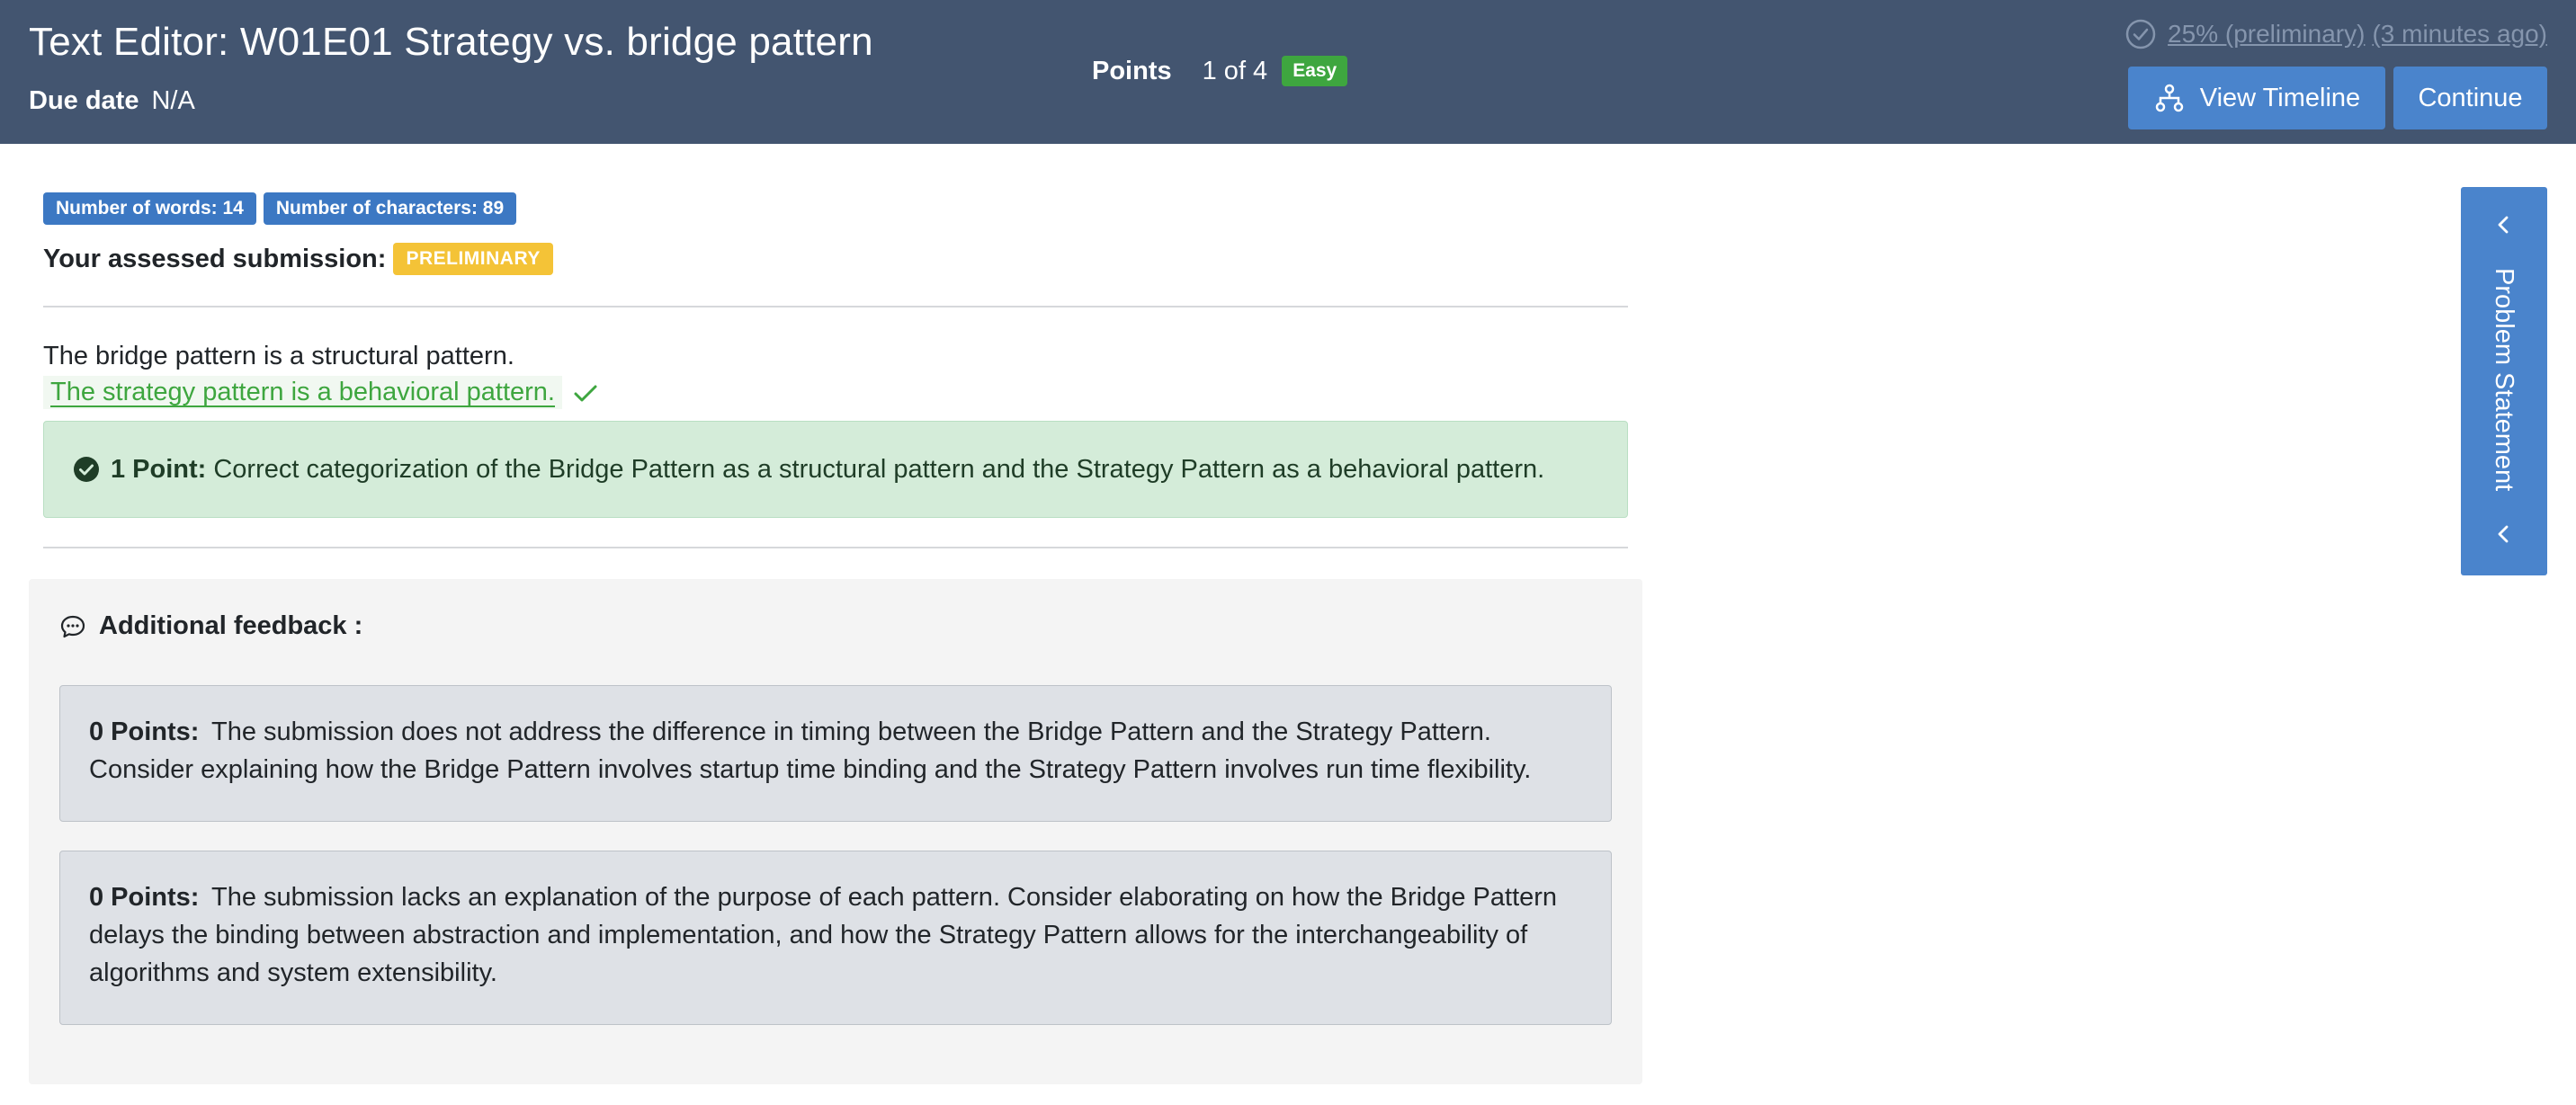 The width and height of the screenshot is (2576, 1105). Describe the element at coordinates (215, 259) in the screenshot. I see `assessed-submission-label: Your assessed submission:` at that location.